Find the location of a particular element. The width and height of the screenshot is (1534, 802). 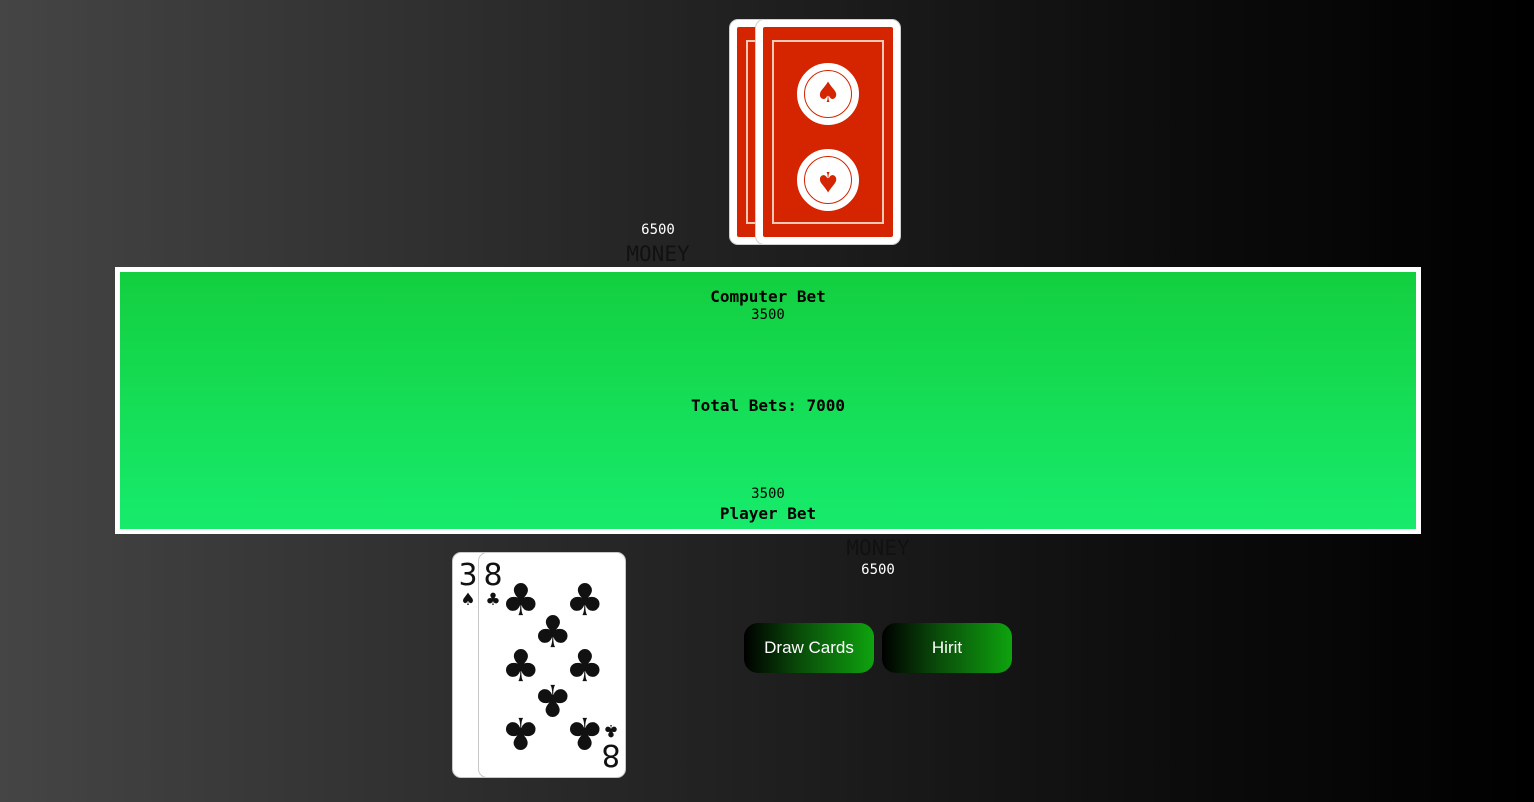

card-rank: 3 is located at coordinates (468, 575).